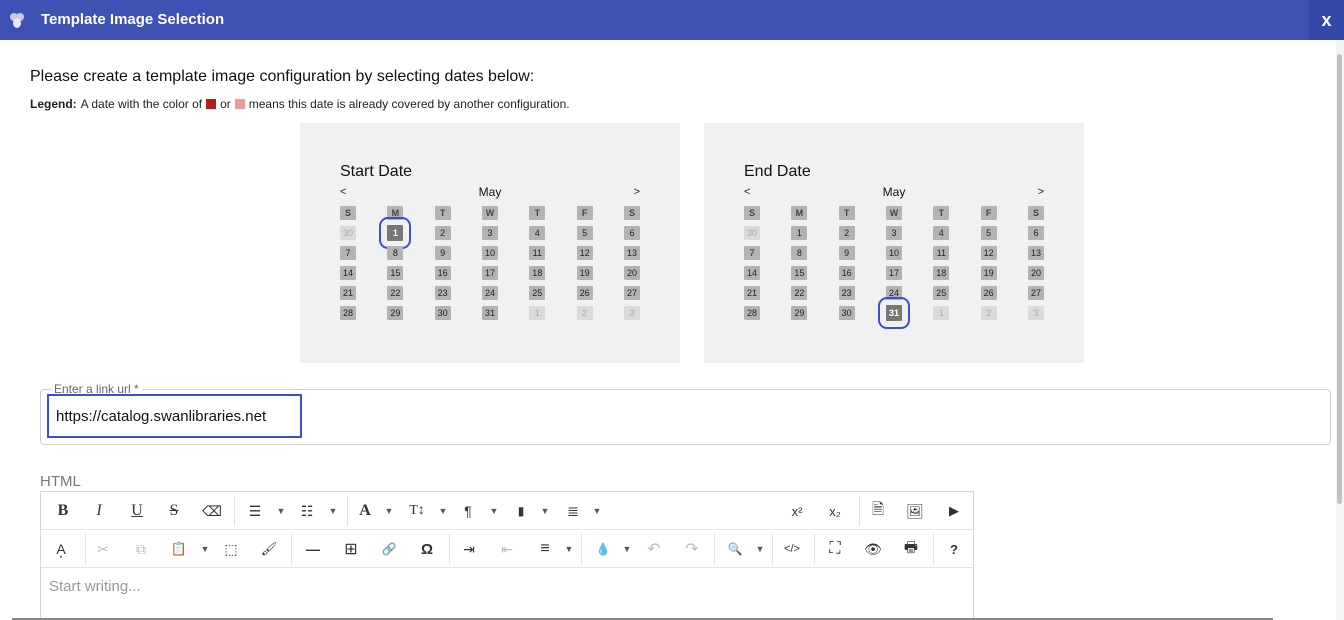  I want to click on spellcheck-icon: A͙, so click(61, 549).